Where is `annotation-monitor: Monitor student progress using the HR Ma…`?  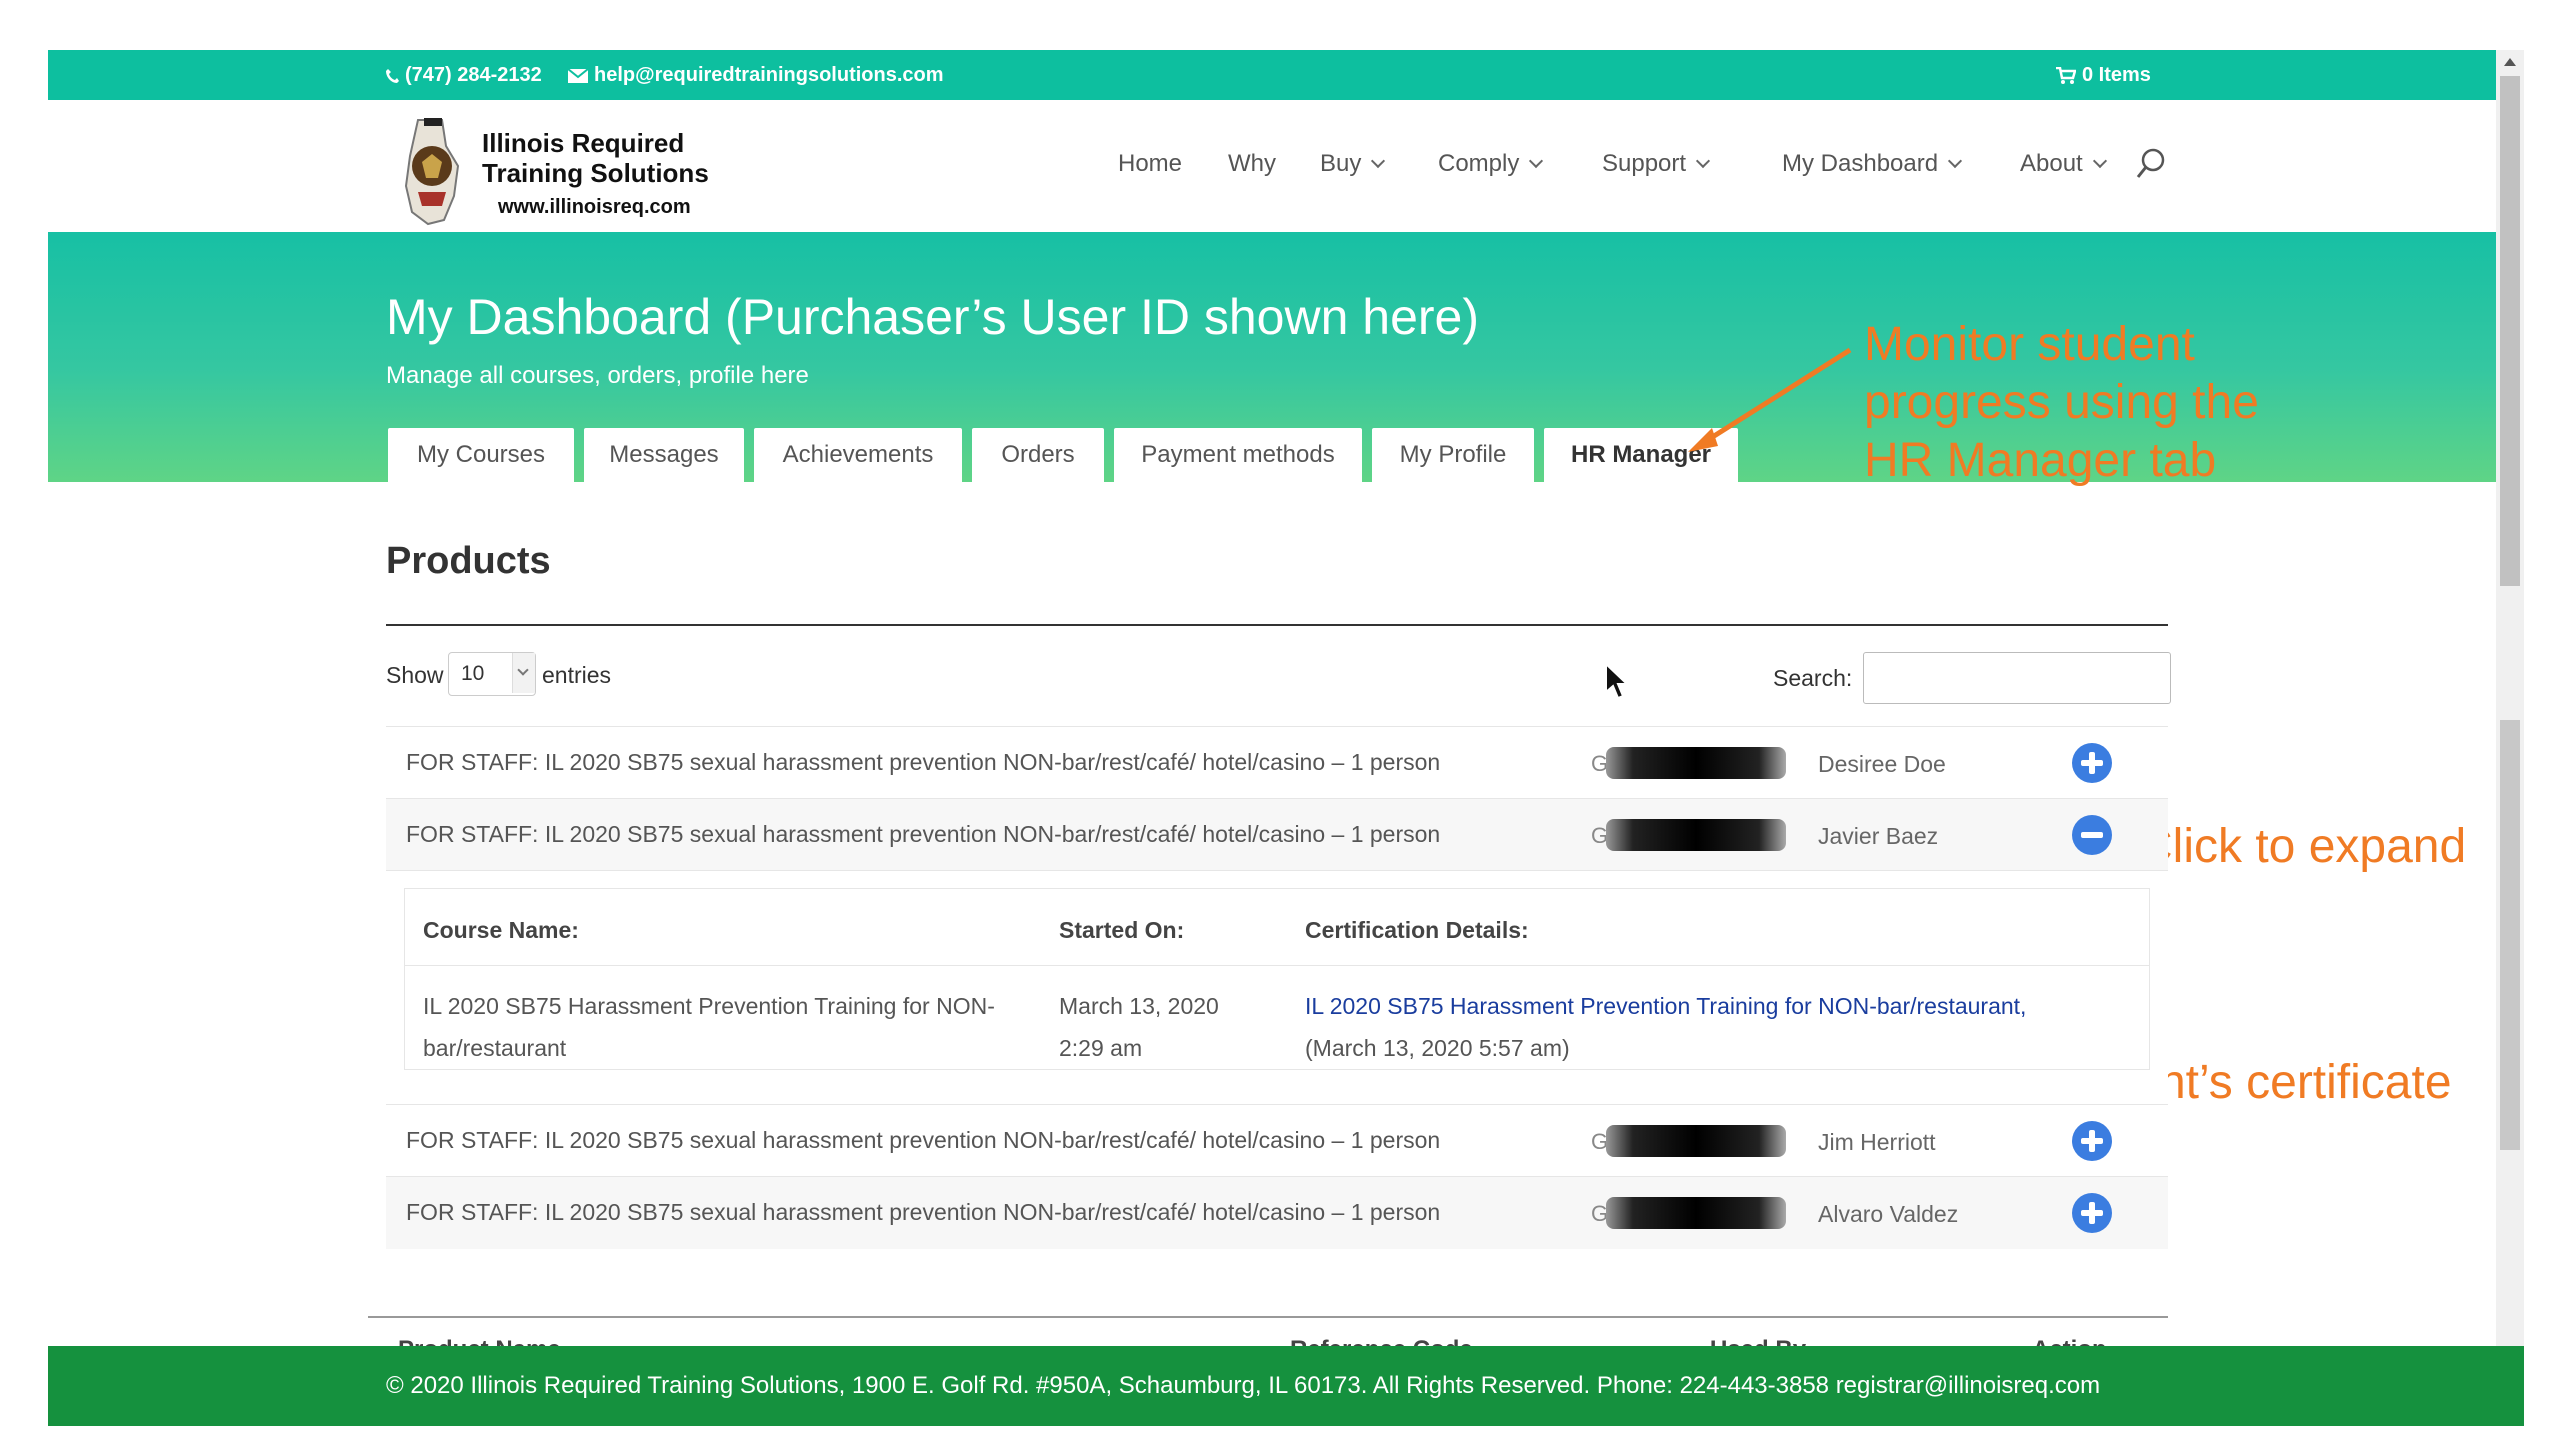 annotation-monitor: Monitor student progress using the HR Ma… is located at coordinates (2061, 403).